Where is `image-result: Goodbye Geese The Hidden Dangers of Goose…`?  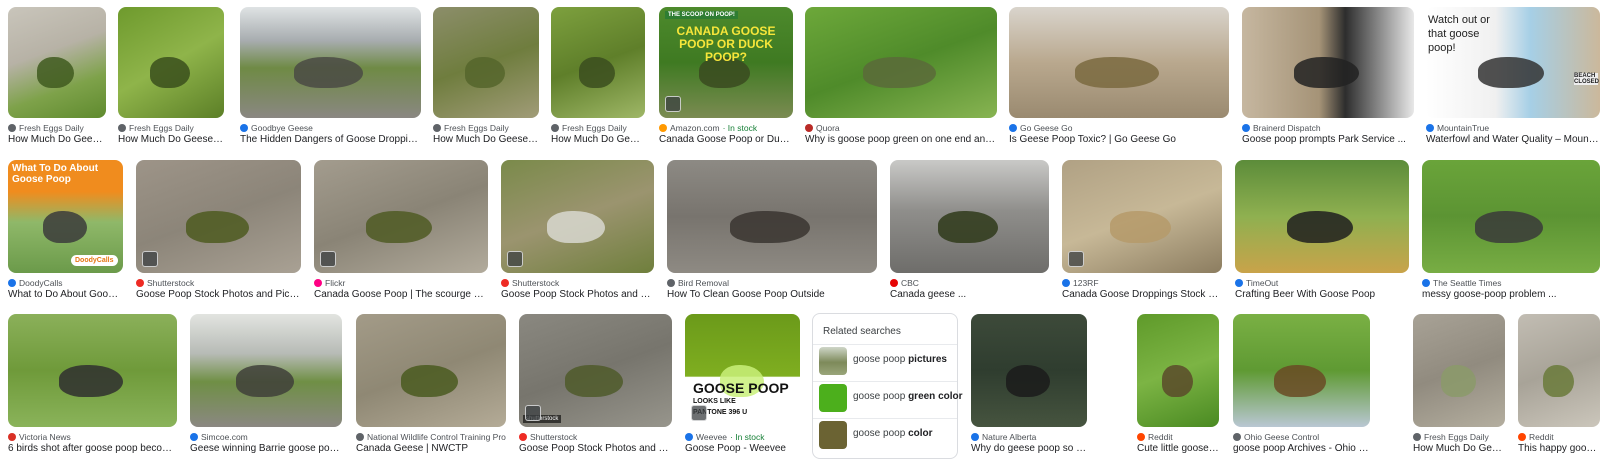
image-result: Goodbye Geese The Hidden Dangers of Goose… is located at coordinates (330, 78).